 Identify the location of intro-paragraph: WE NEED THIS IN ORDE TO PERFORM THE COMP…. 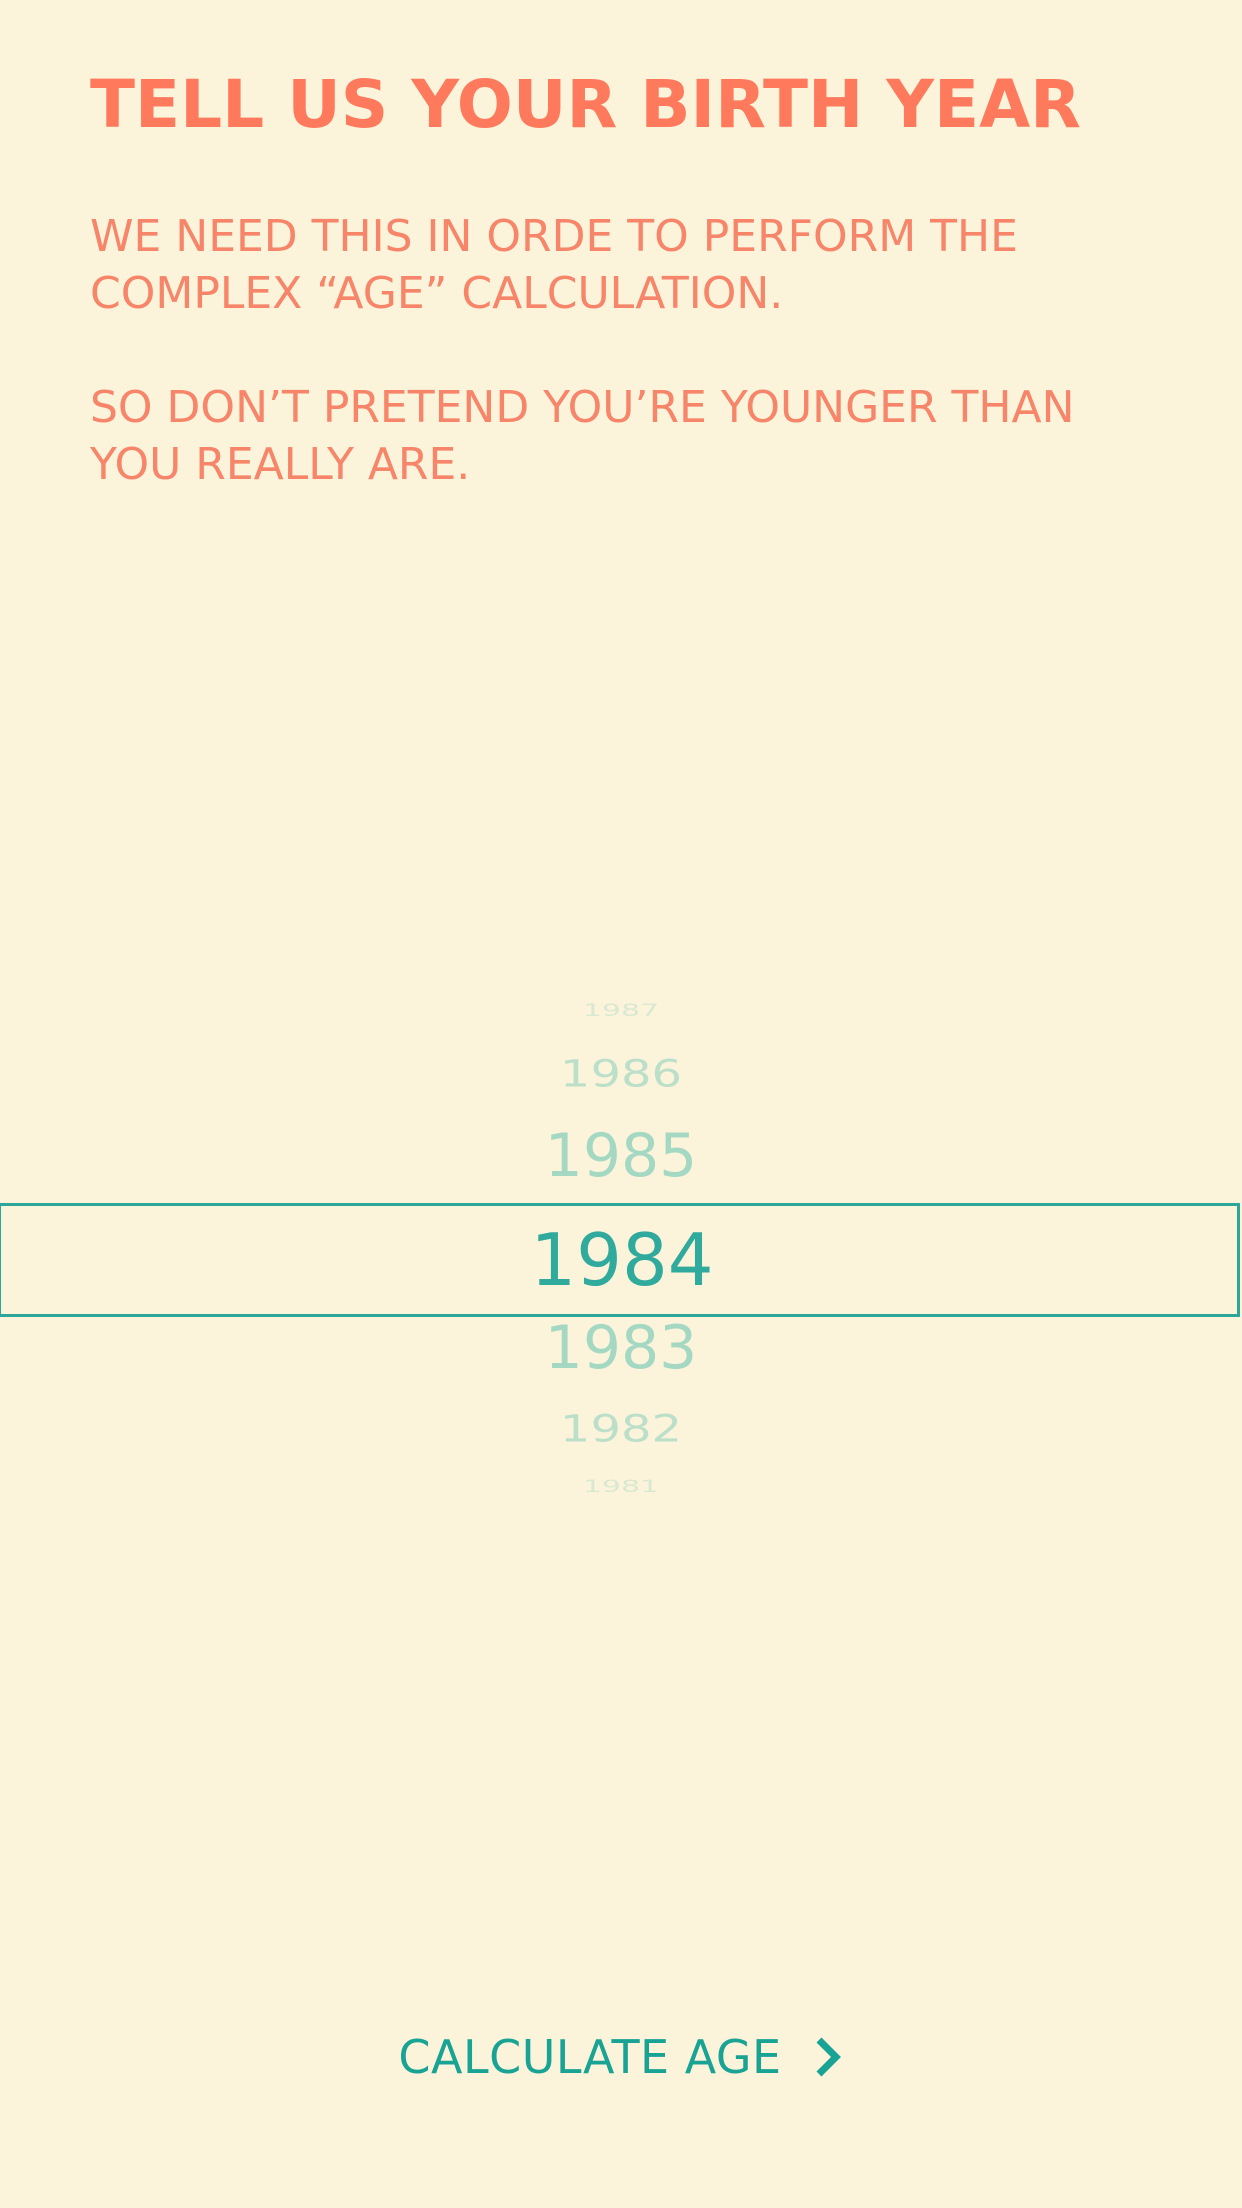
(554, 265).